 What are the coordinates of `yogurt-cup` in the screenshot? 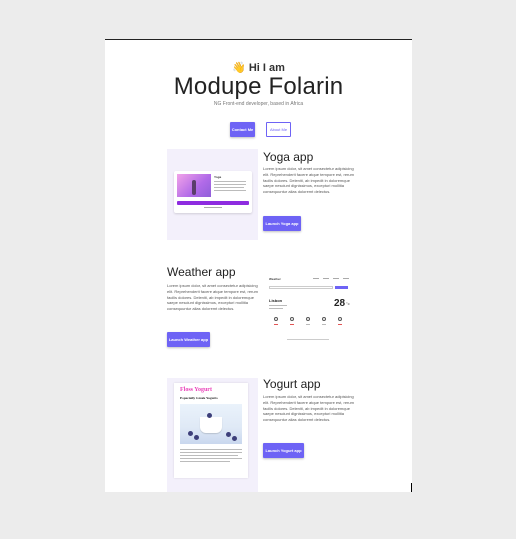 It's located at (211, 425).